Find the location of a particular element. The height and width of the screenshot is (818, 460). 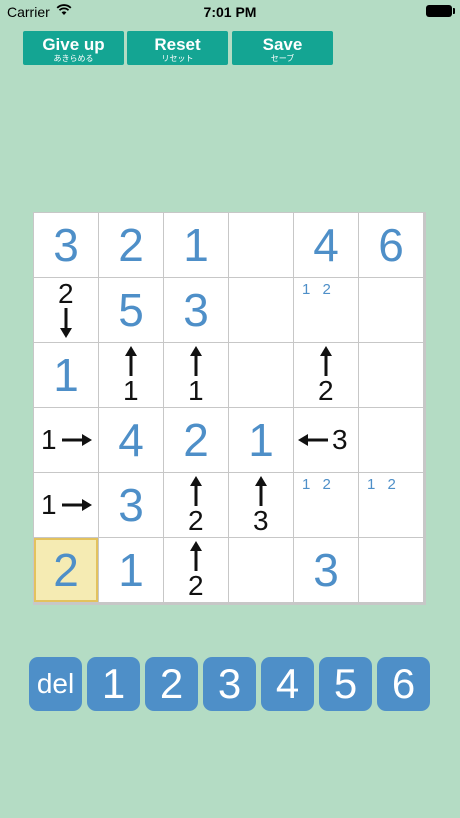

board-cell-r5c5 is located at coordinates (391, 570).